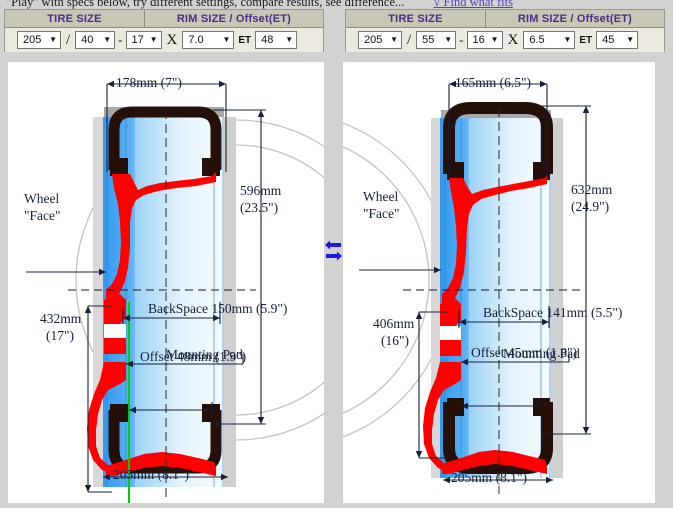  What do you see at coordinates (276, 40) in the screenshot?
I see `et-select-left: 48 ▼` at bounding box center [276, 40].